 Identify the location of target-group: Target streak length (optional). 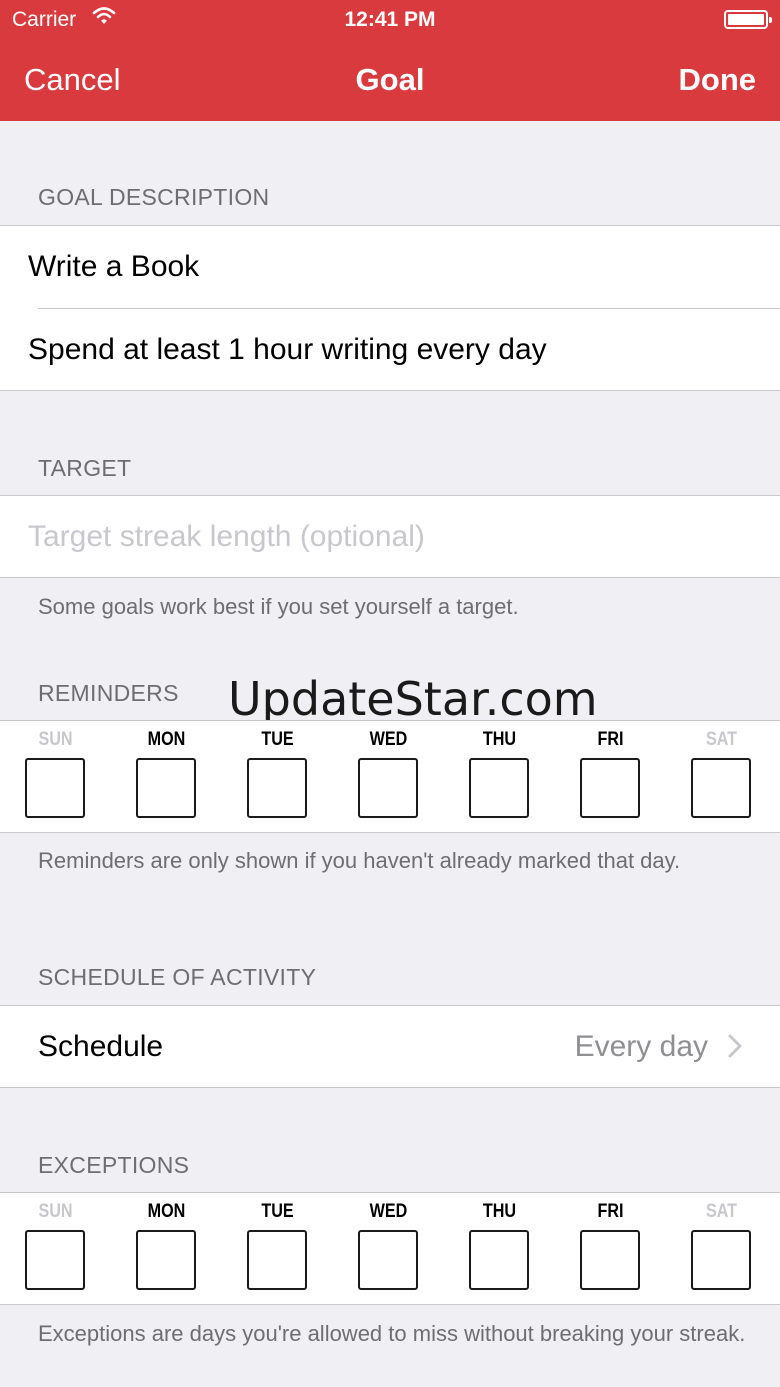
(390, 536).